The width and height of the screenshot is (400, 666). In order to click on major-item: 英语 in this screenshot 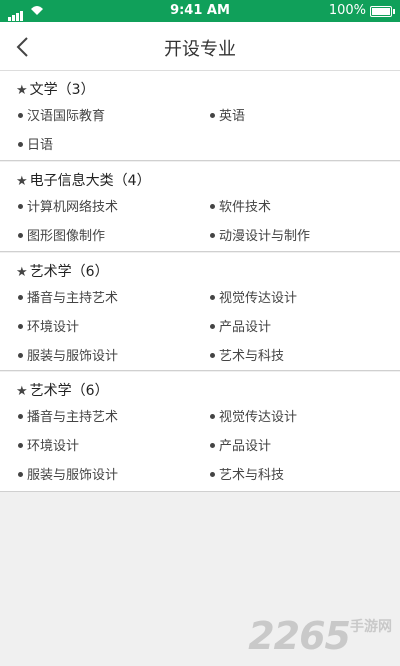, I will do `click(227, 114)`.